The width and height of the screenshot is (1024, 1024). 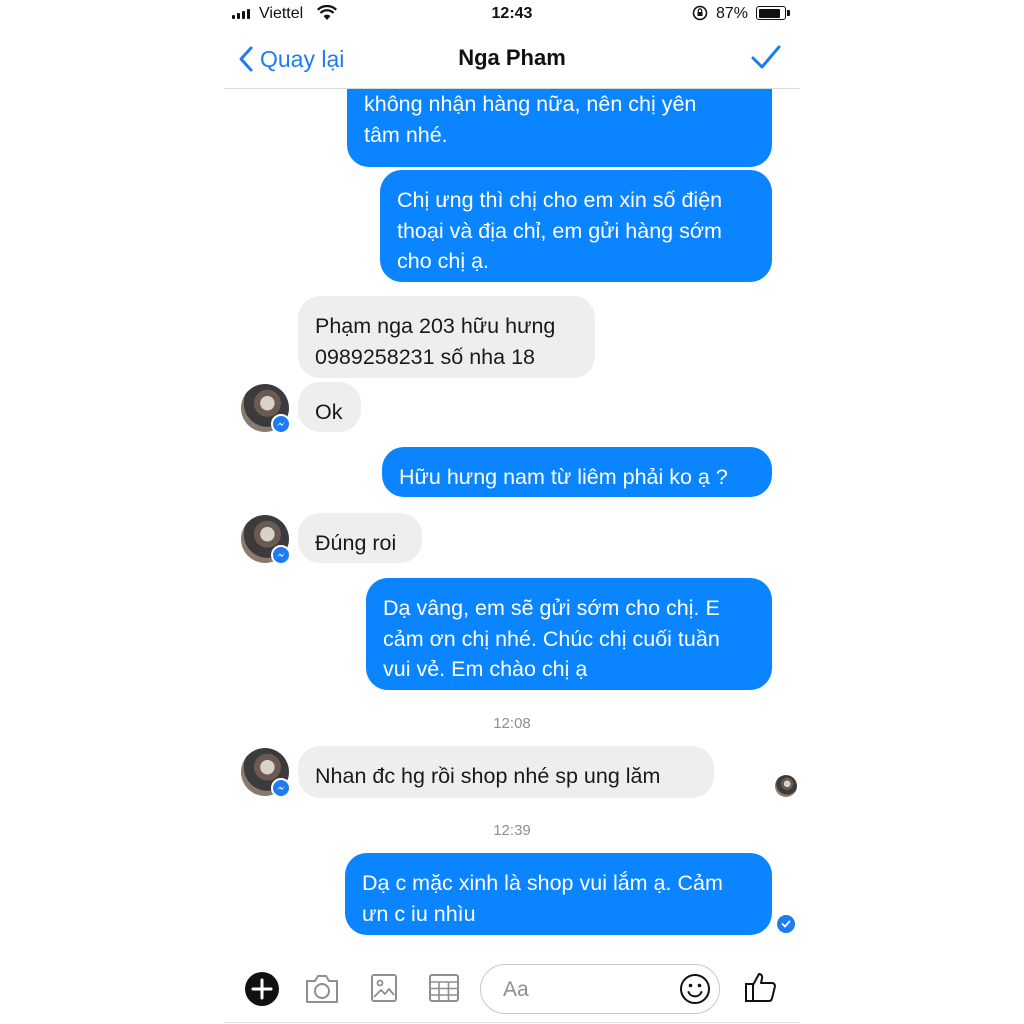 I want to click on timestamp: 12:08, so click(x=512, y=723).